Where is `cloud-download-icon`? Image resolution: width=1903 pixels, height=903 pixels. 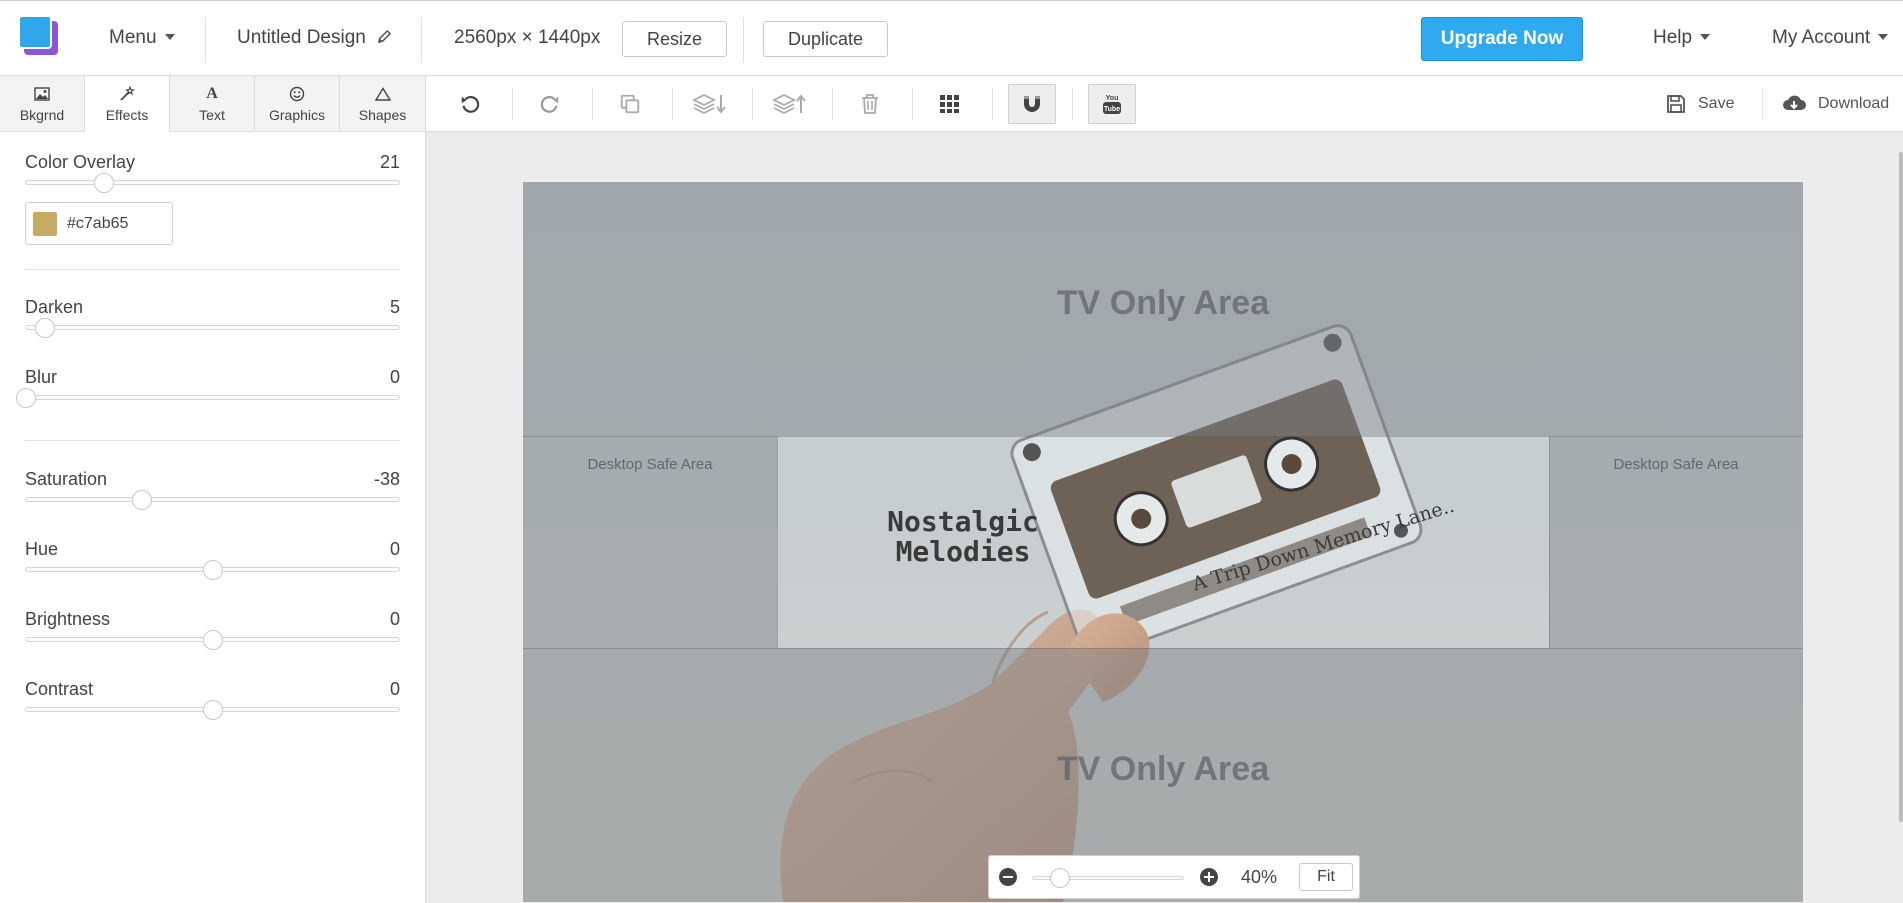
cloud-download-icon is located at coordinates (1794, 102).